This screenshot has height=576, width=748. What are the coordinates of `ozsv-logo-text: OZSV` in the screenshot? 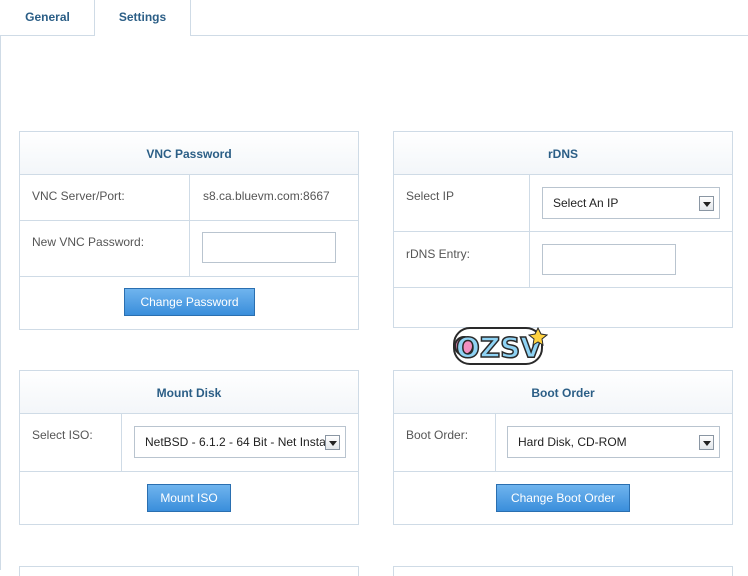 It's located at (499, 347).